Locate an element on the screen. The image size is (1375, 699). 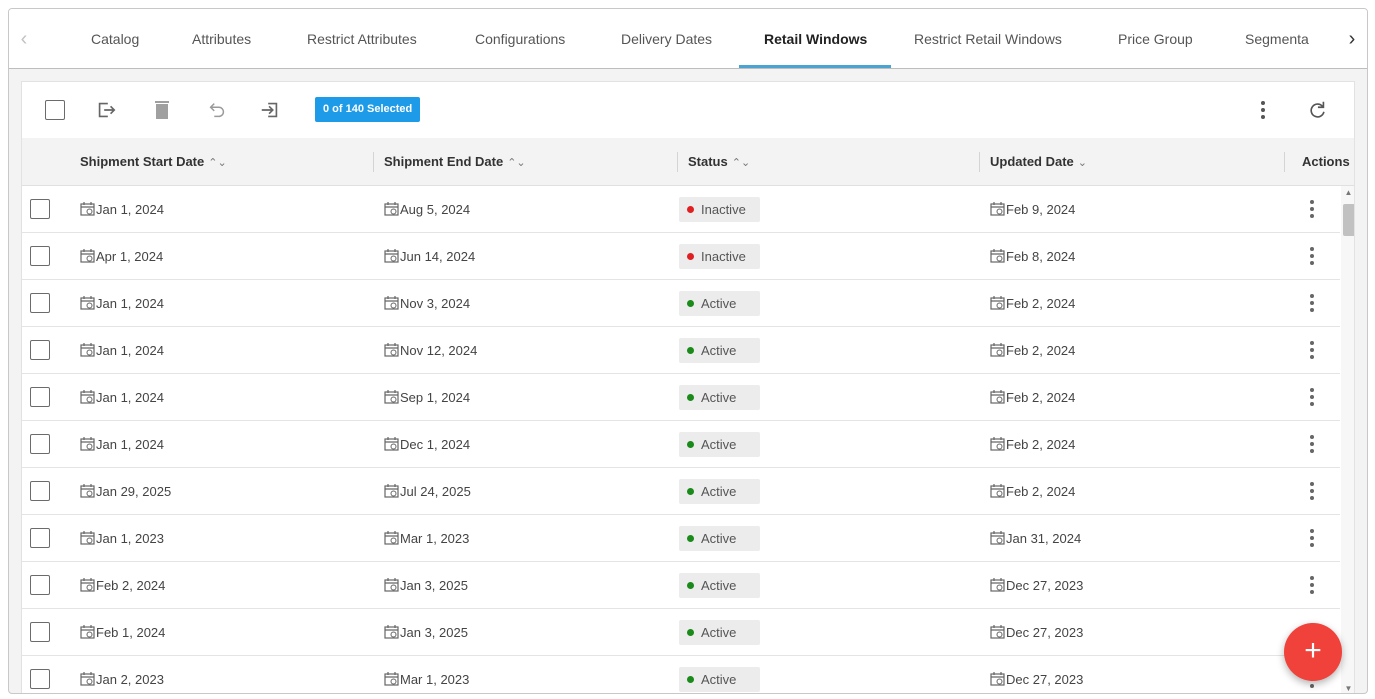
col-status: Status ⌃⌄ is located at coordinates (719, 162).